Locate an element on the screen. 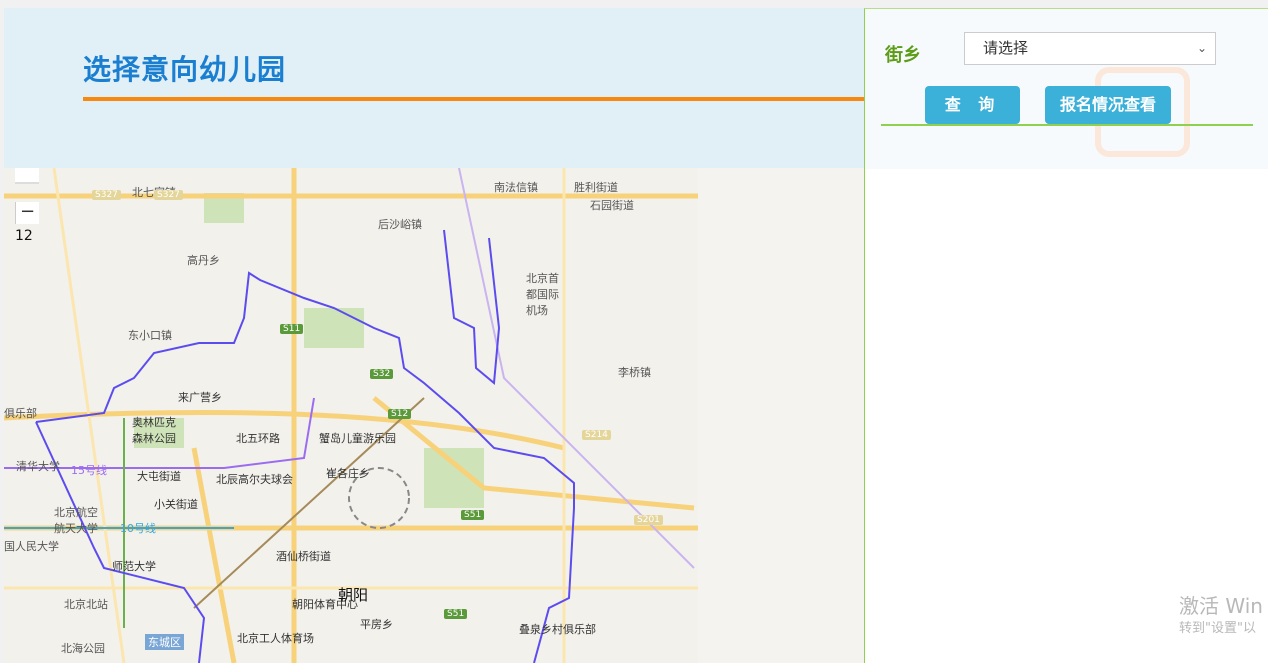  view-registration-button: 报名情况查看 is located at coordinates (1108, 105).